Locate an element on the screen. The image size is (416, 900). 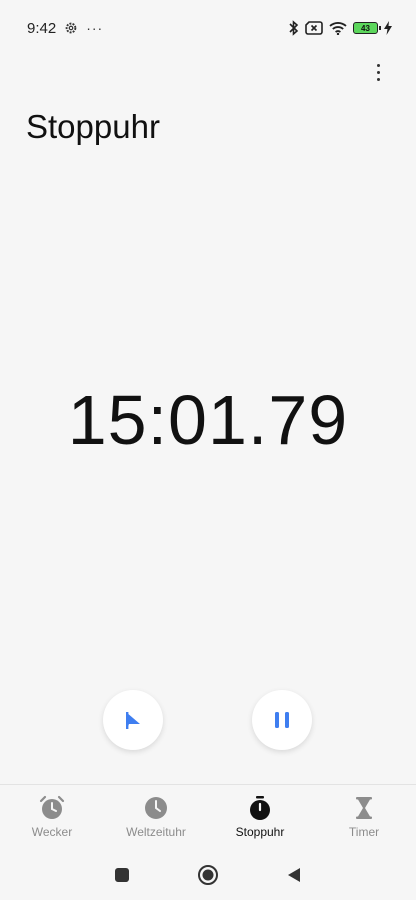
tab-wecker: Wecker is located at coordinates (52, 817).